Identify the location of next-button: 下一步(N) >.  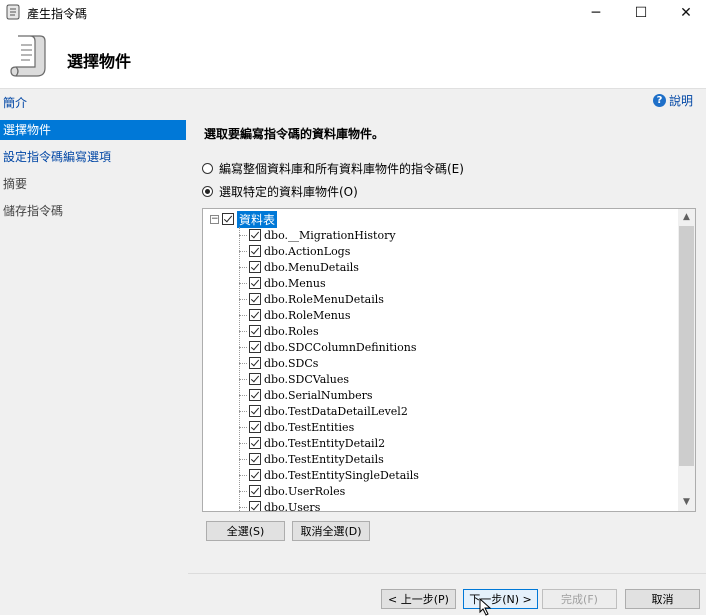
(500, 599).